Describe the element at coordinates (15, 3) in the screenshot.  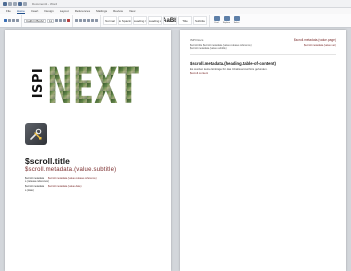
I see `redo-icon` at that location.